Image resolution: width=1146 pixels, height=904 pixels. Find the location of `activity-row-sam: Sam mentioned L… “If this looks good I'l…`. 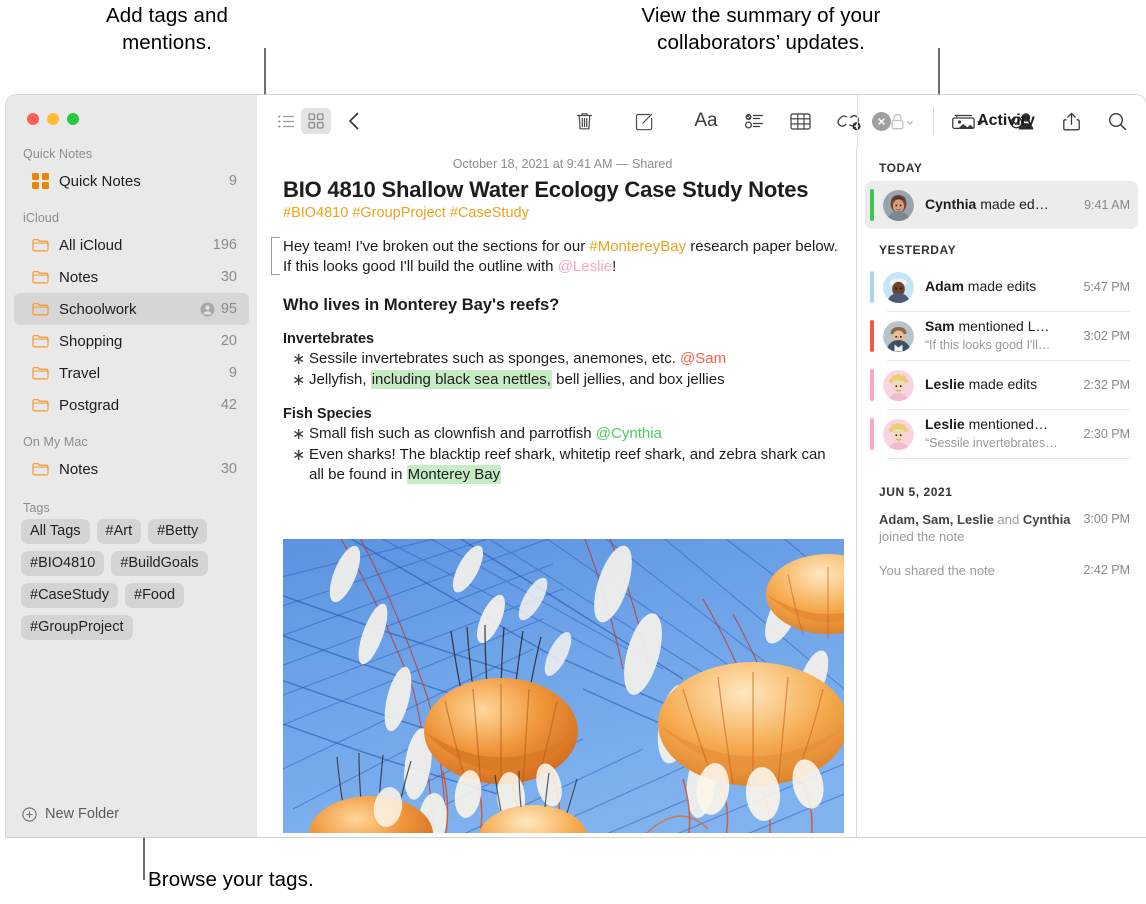

activity-row-sam: Sam mentioned L… “If this looks good I'l… is located at coordinates (1001, 336).